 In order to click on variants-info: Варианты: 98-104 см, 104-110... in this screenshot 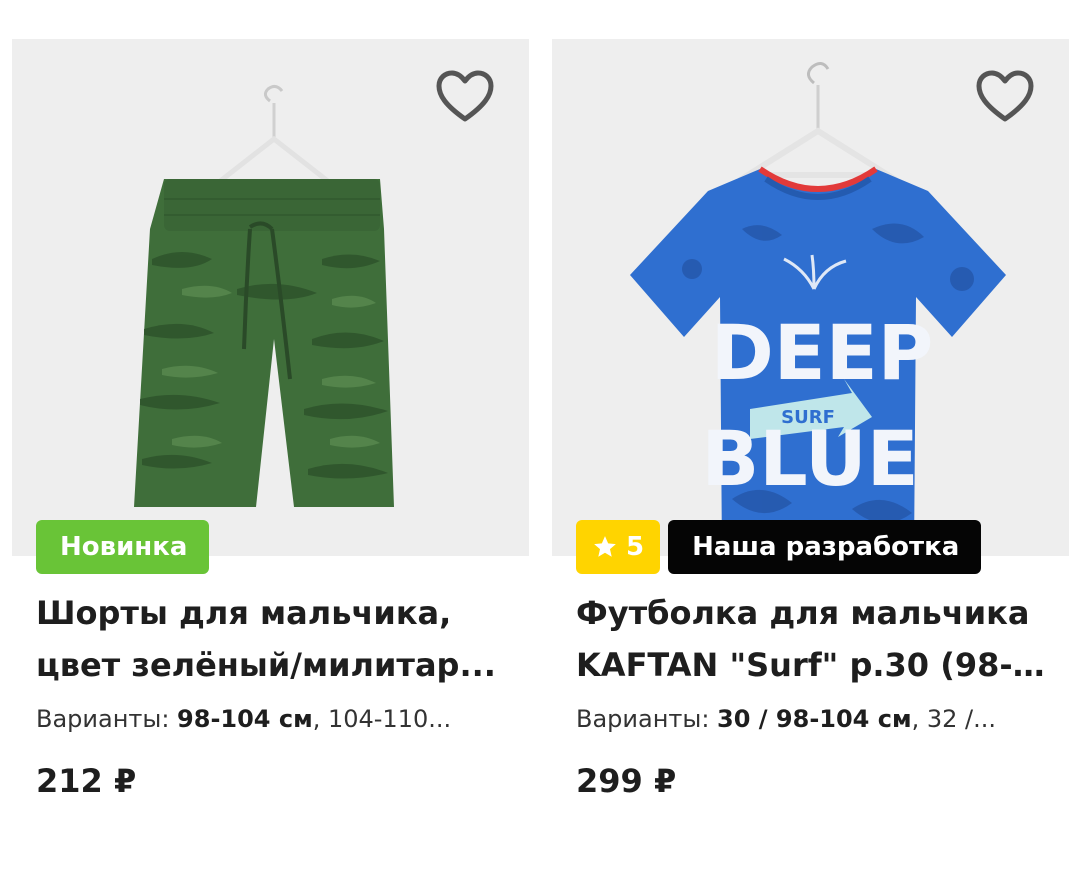, I will do `click(267, 719)`.